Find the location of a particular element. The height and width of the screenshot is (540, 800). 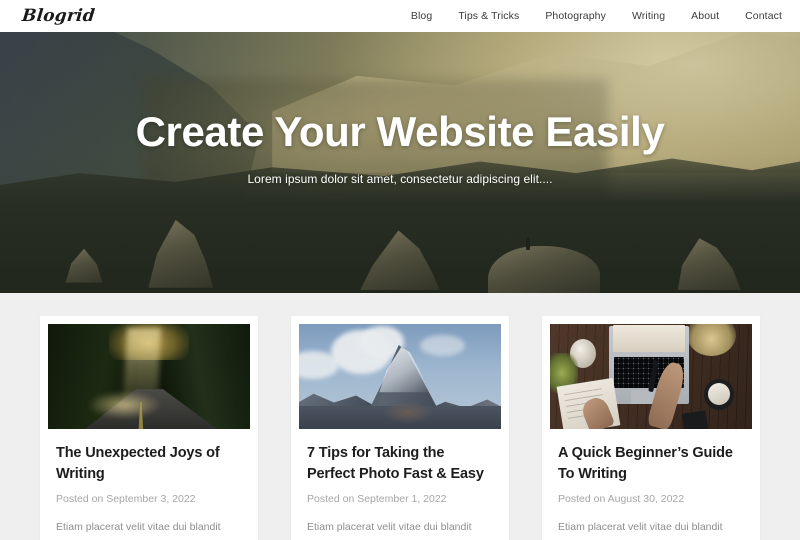

nav-item-about: About is located at coordinates (705, 16).